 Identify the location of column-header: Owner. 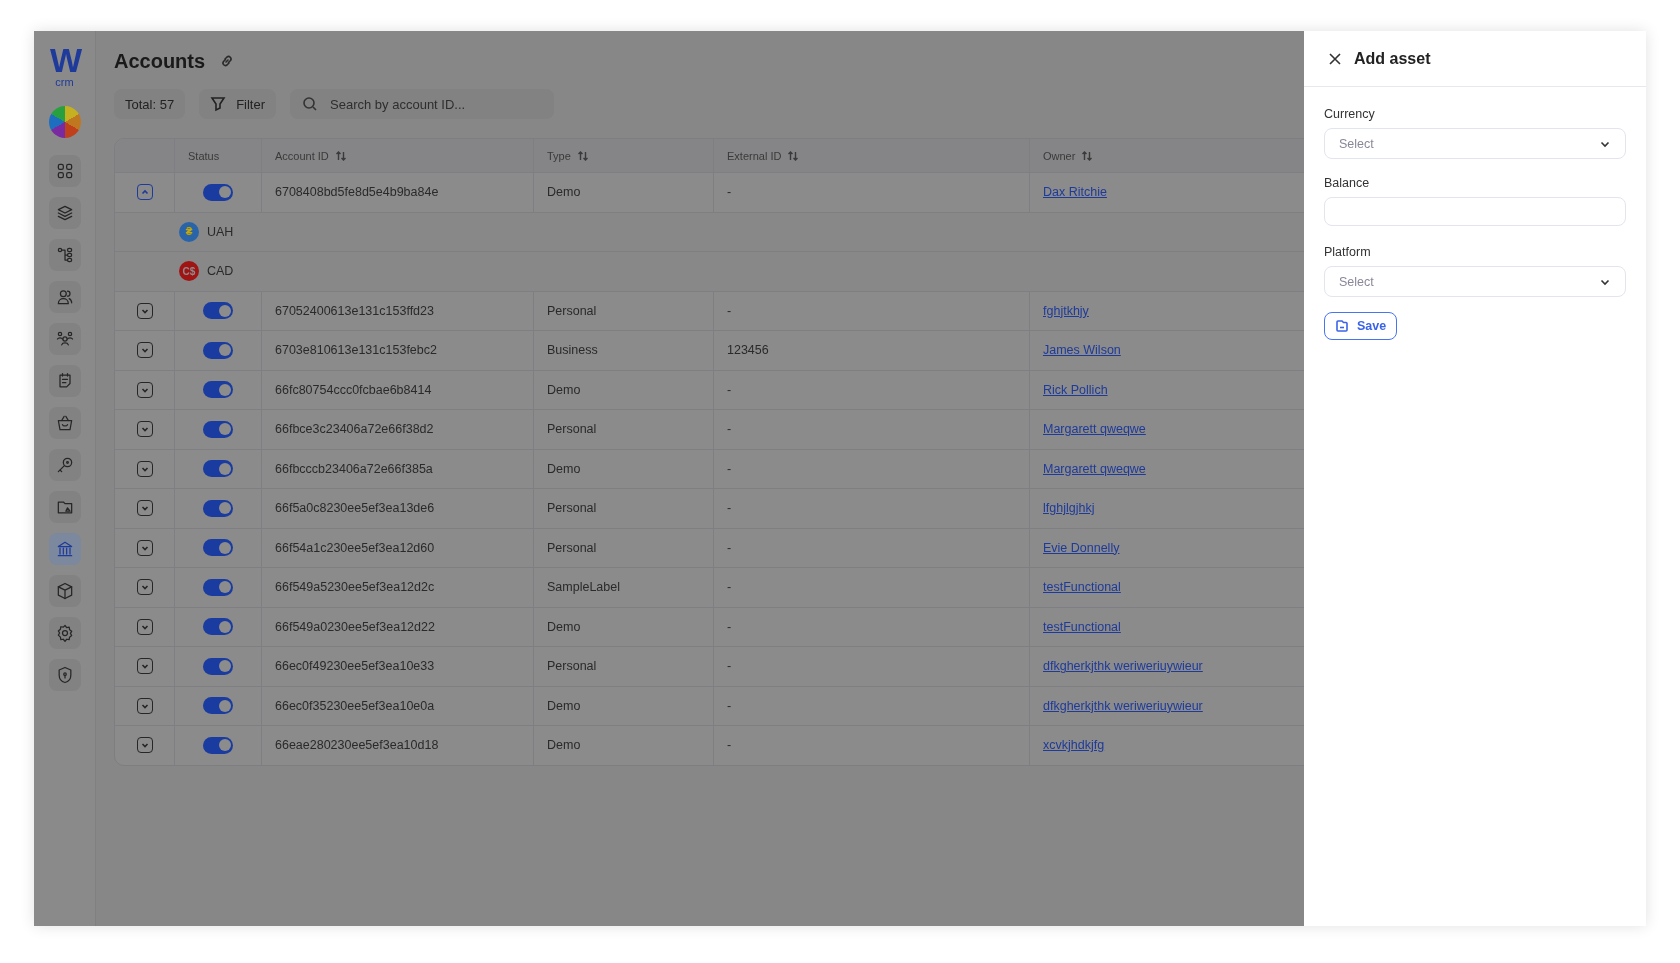
(1059, 155).